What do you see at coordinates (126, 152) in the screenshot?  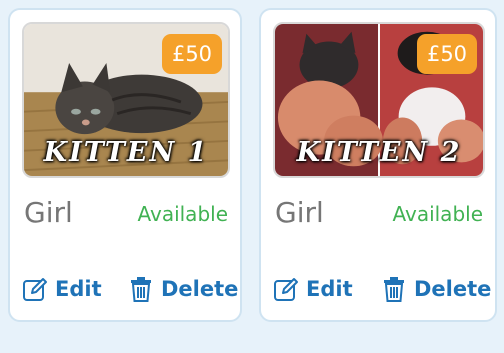 I see `kitten-name-caption: KITTEN 1` at bounding box center [126, 152].